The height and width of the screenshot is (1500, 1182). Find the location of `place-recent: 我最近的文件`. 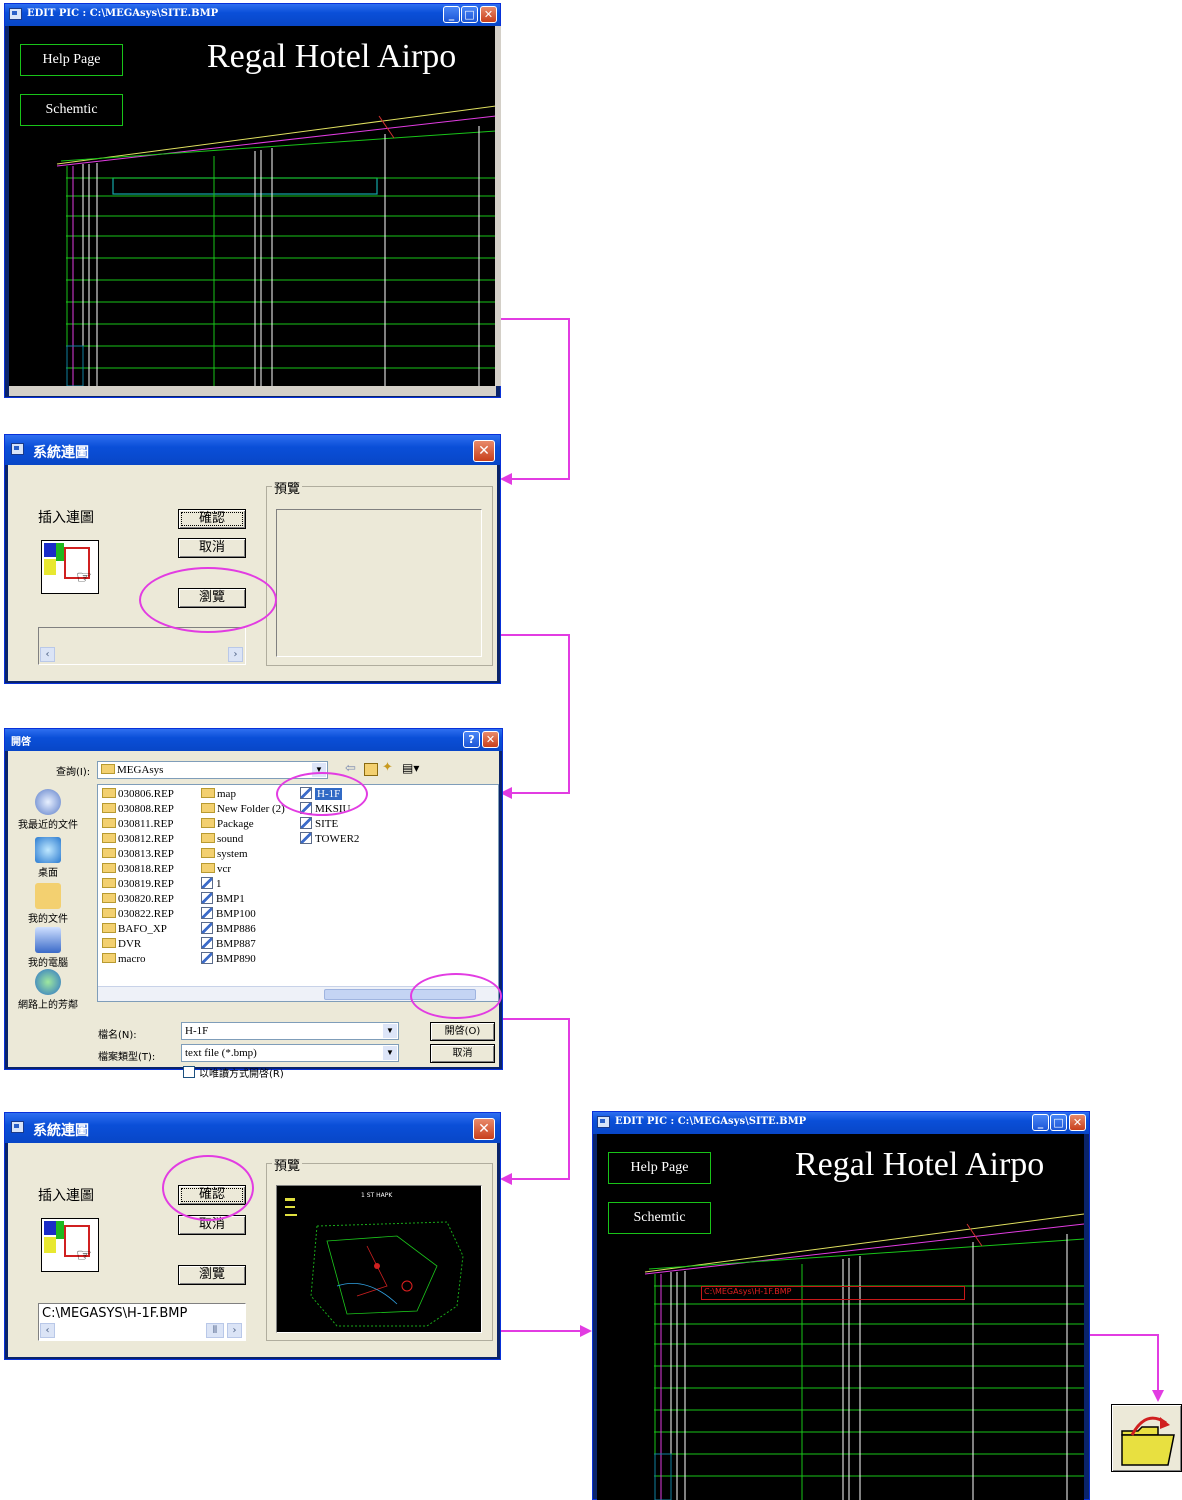

place-recent: 我最近的文件 is located at coordinates (48, 810).